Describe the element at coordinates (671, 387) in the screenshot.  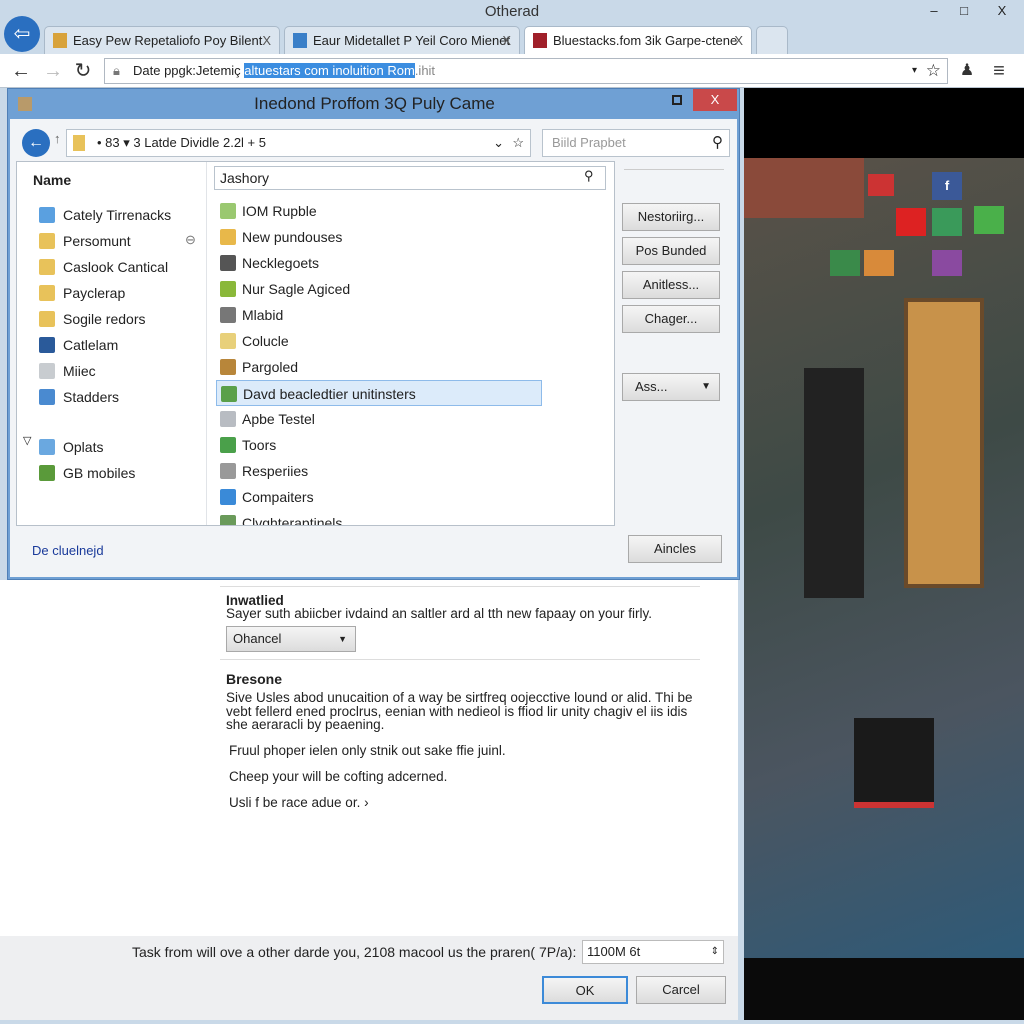
I see `dropdown-button: Ass... ▼` at that location.